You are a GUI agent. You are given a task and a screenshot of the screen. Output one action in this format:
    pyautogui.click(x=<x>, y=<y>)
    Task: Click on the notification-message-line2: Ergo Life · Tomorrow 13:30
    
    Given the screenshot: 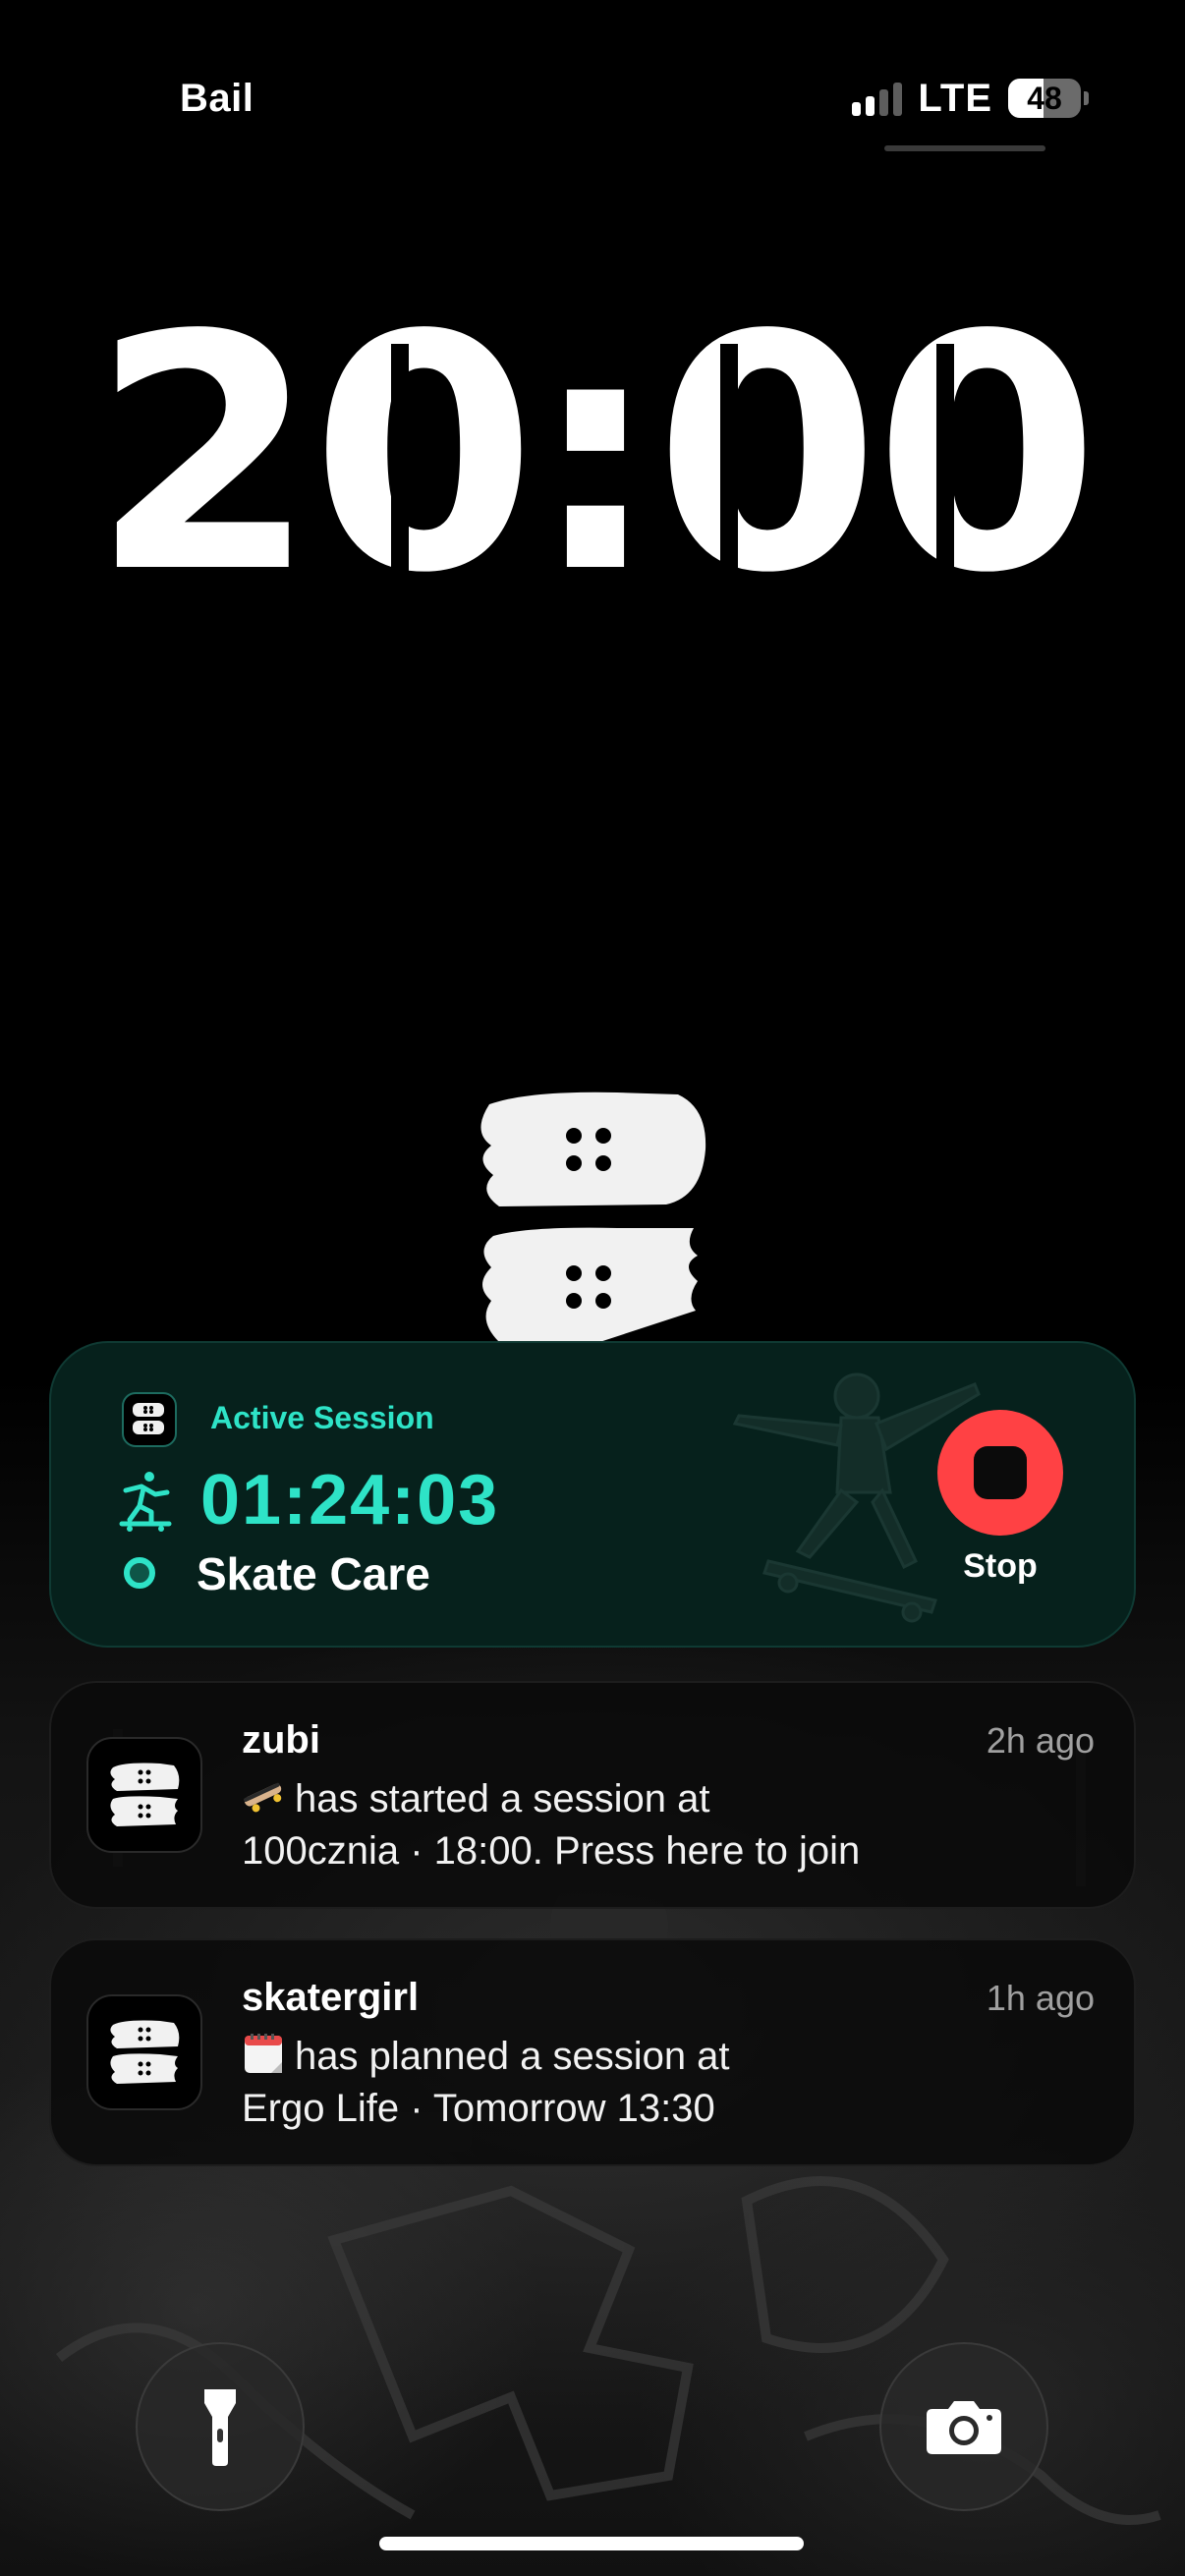 What is the action you would take?
    pyautogui.click(x=479, y=2108)
    